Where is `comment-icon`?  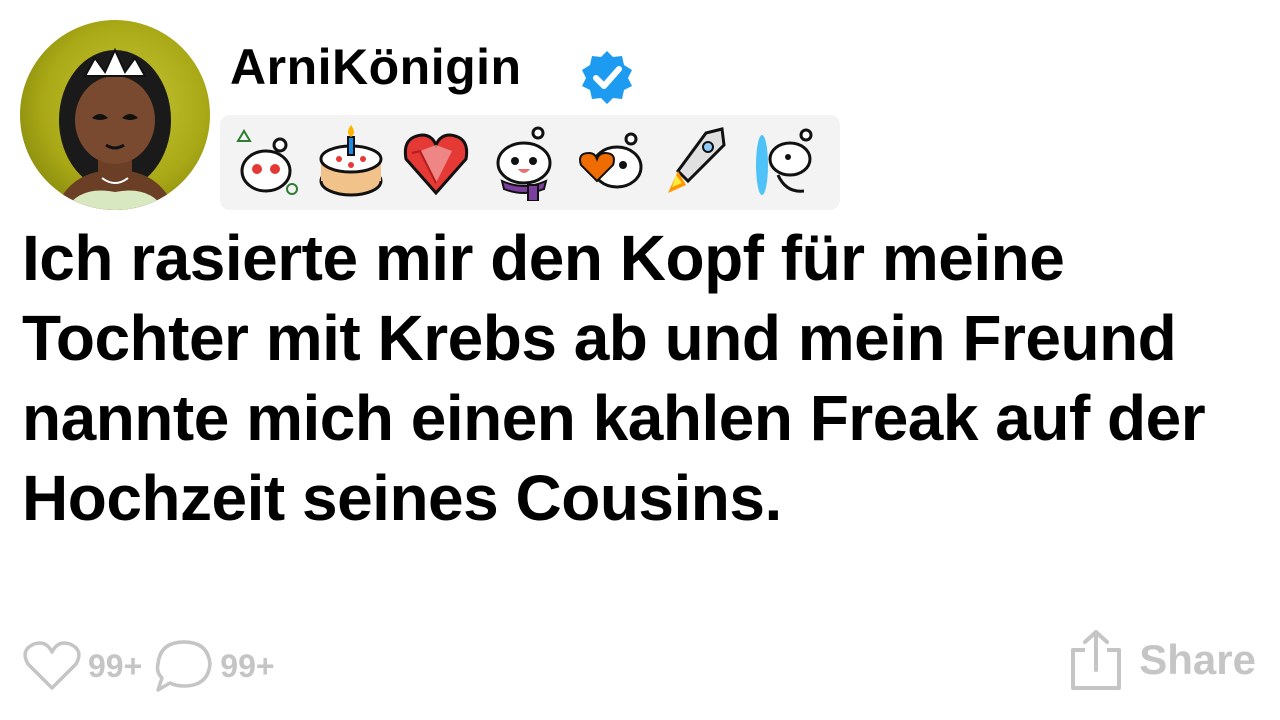 comment-icon is located at coordinates (184, 666).